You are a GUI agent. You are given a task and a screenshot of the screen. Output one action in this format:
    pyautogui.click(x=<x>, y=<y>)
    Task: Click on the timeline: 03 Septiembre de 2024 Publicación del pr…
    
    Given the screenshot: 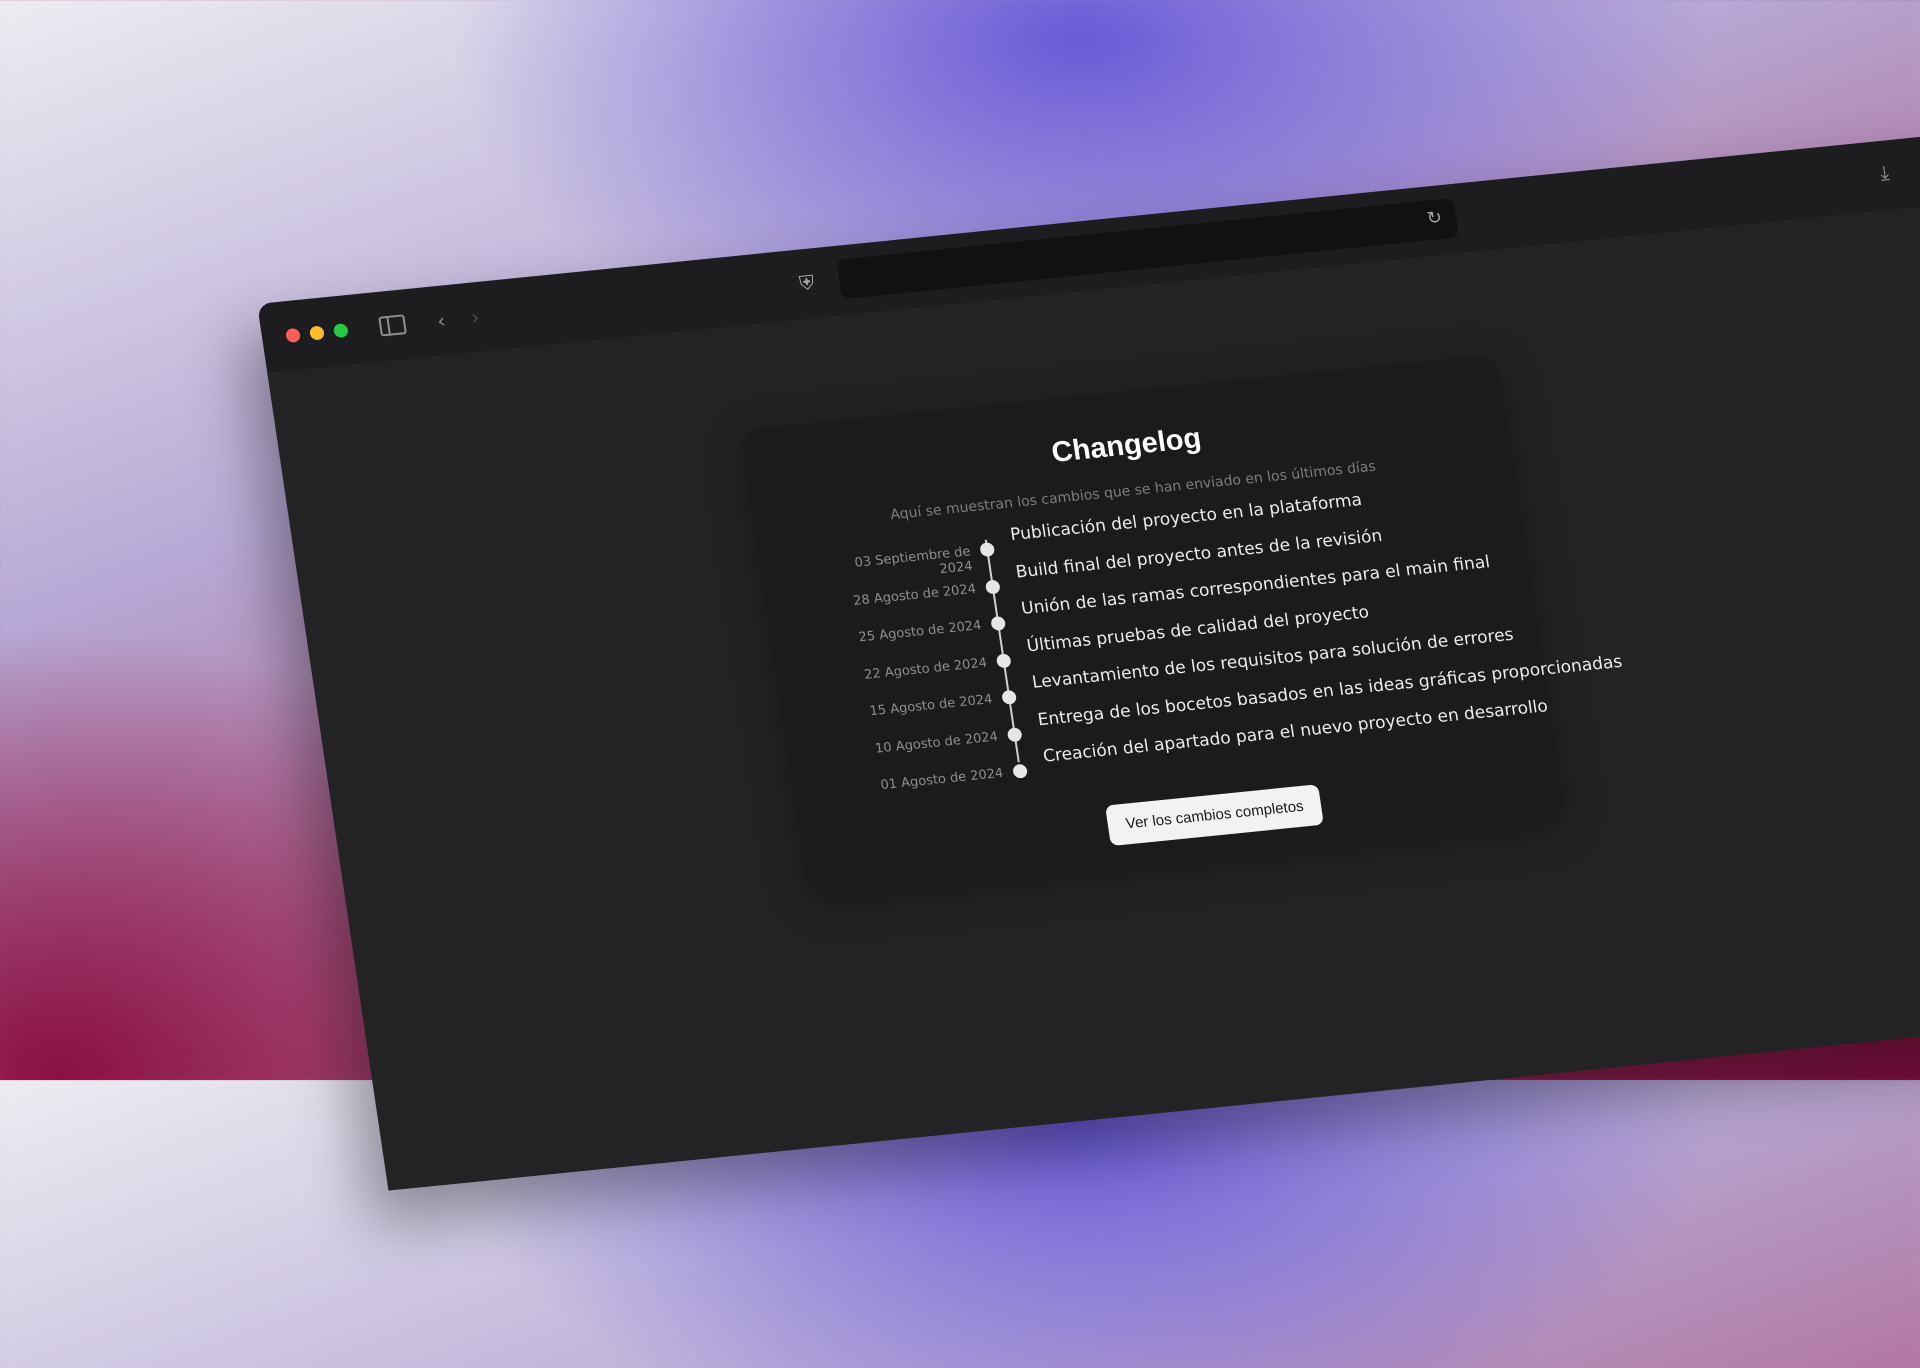 What is the action you would take?
    pyautogui.click(x=1221, y=646)
    